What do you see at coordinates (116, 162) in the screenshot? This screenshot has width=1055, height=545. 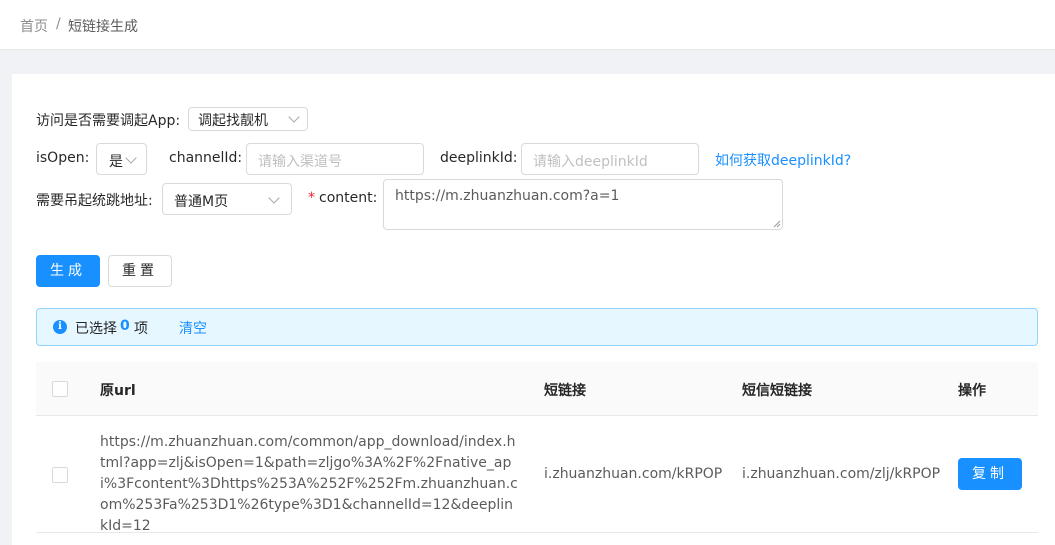 I see `is-open-value: 是` at bounding box center [116, 162].